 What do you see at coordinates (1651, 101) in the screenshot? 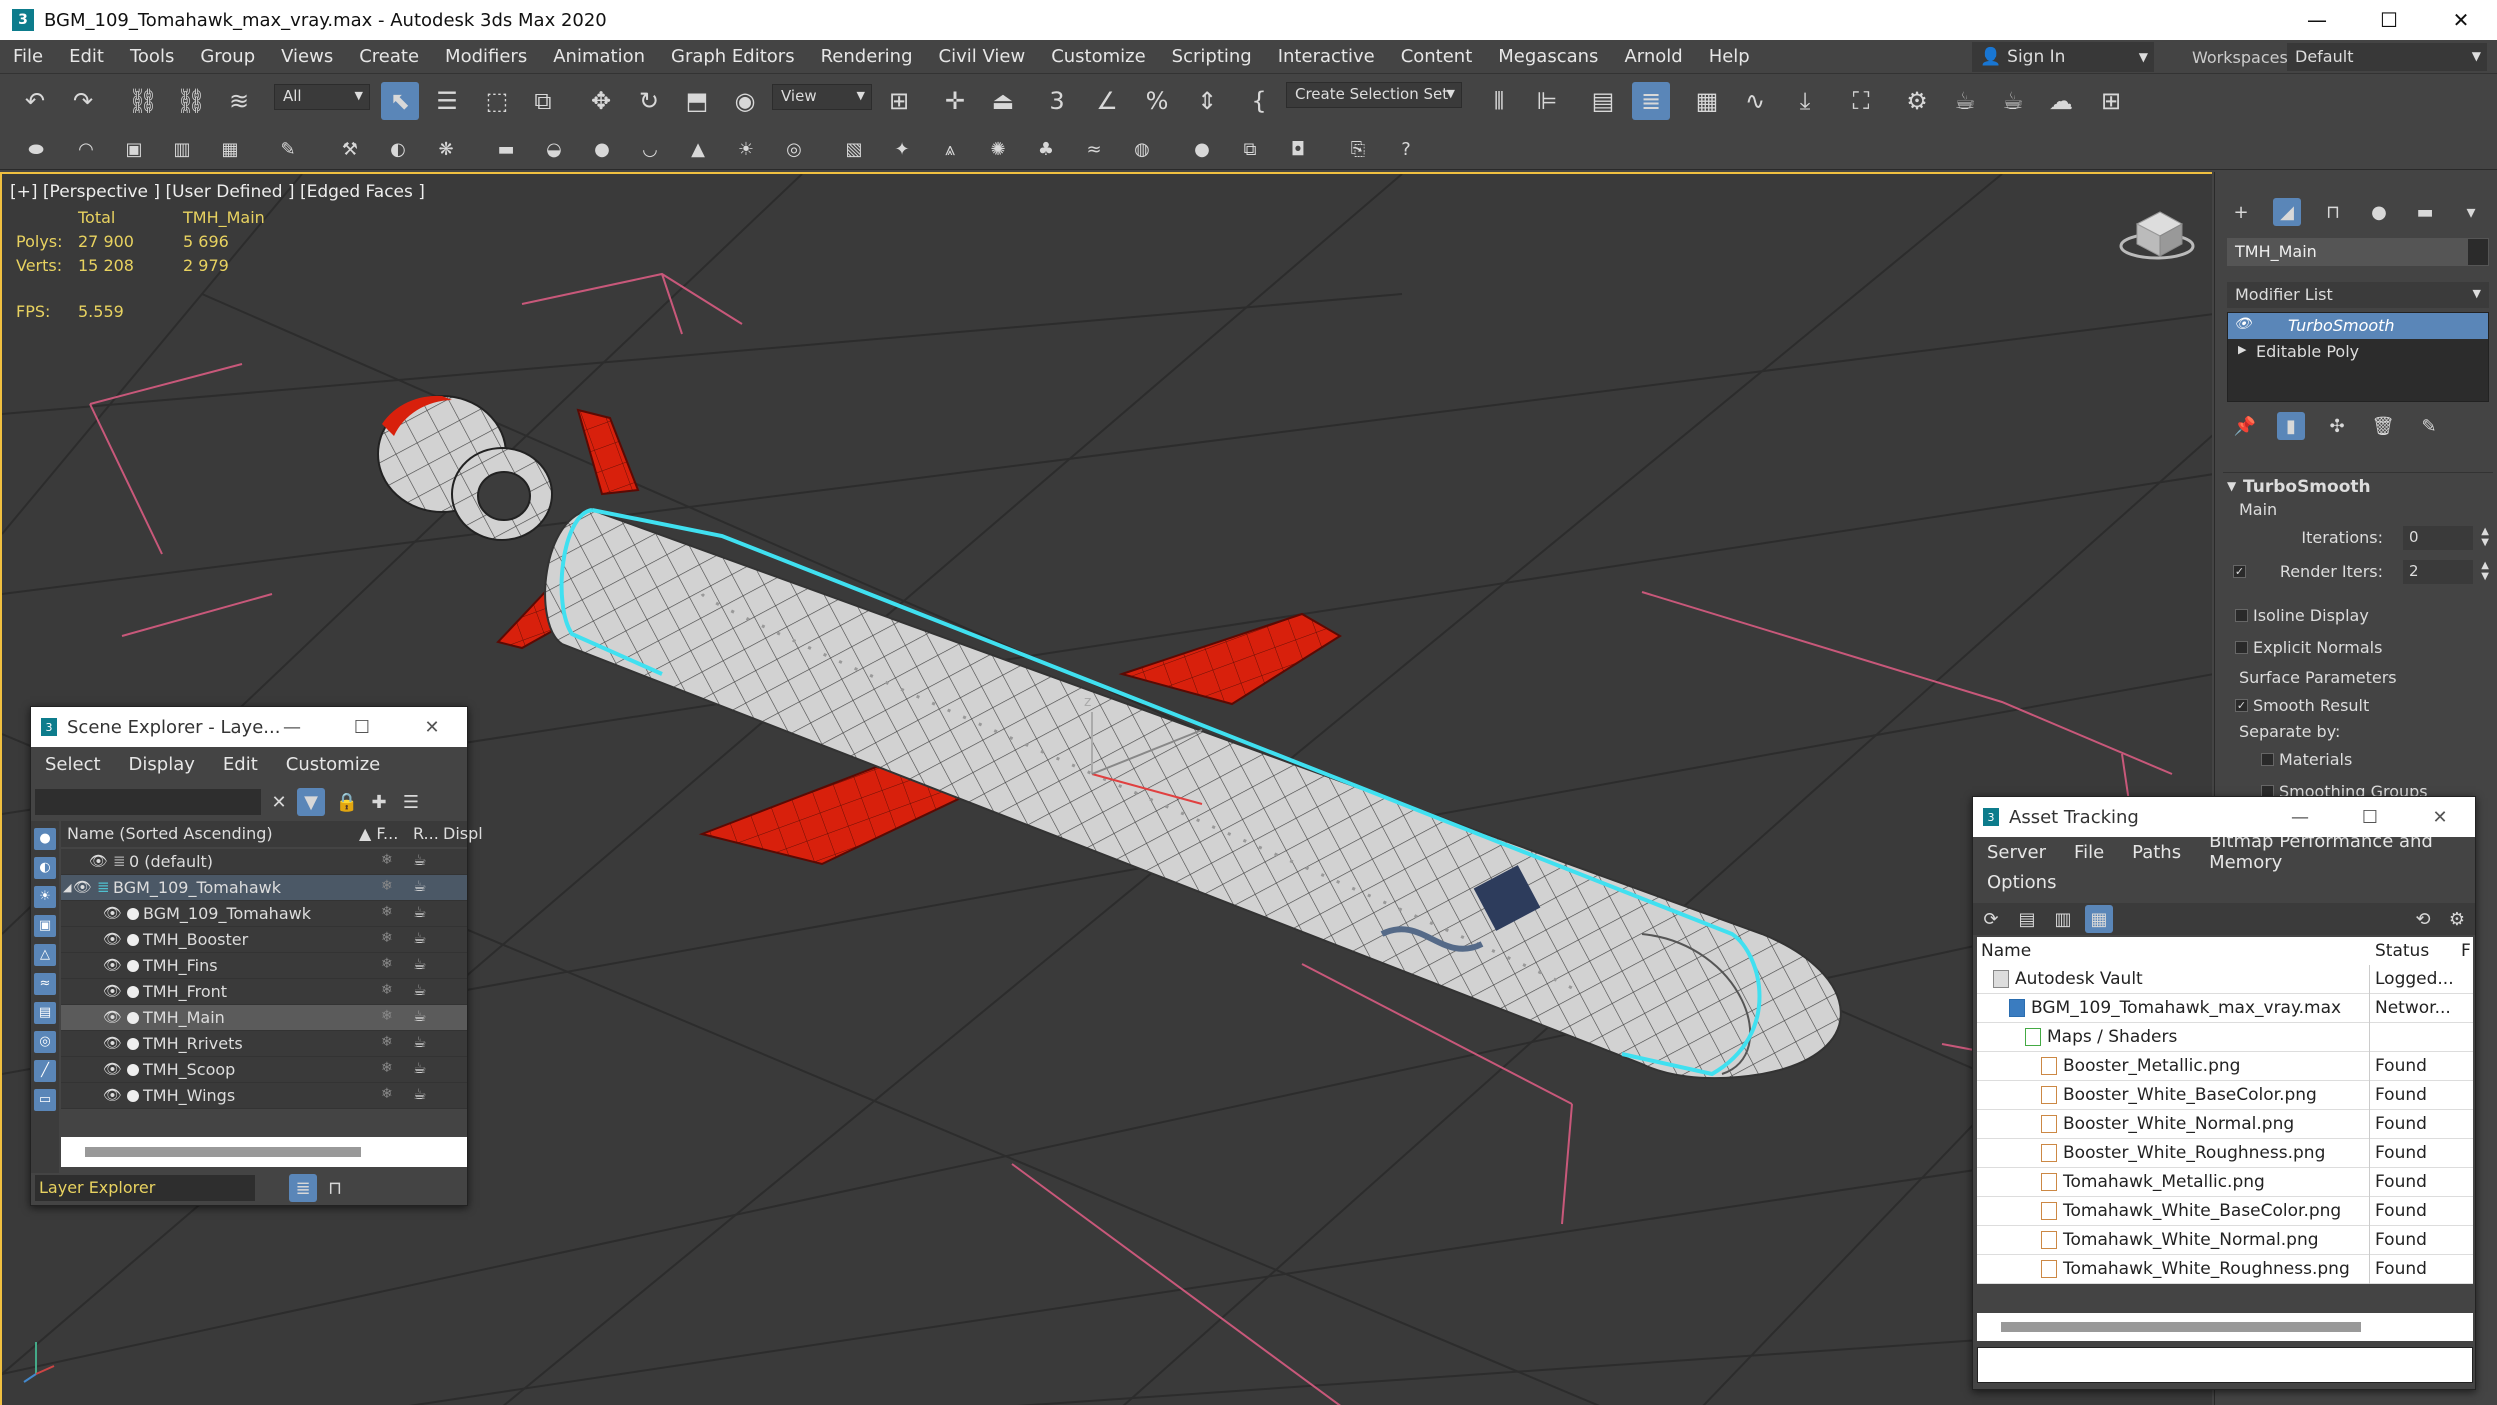
I see `layer-explorer-toggle-icon: ≣` at bounding box center [1651, 101].